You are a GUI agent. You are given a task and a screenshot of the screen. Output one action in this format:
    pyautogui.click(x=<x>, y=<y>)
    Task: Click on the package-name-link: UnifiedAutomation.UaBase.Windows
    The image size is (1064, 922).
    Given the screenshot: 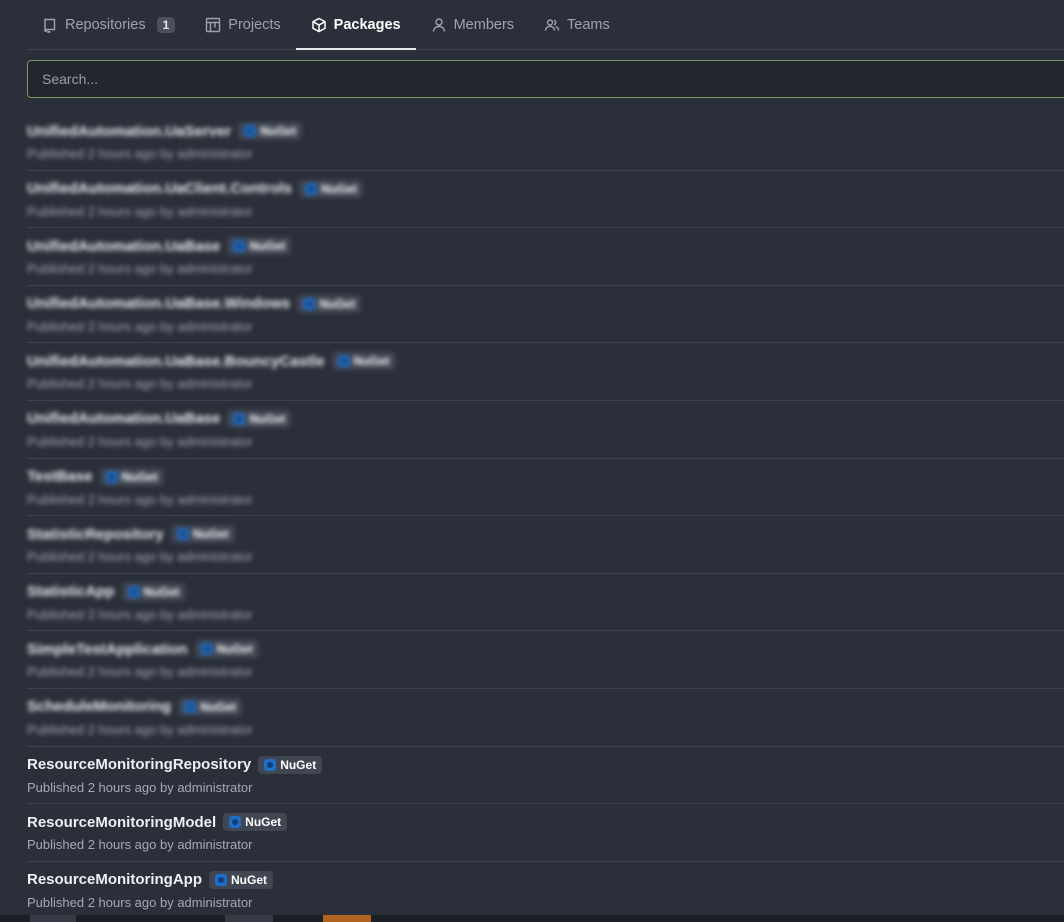 What is the action you would take?
    pyautogui.click(x=158, y=303)
    